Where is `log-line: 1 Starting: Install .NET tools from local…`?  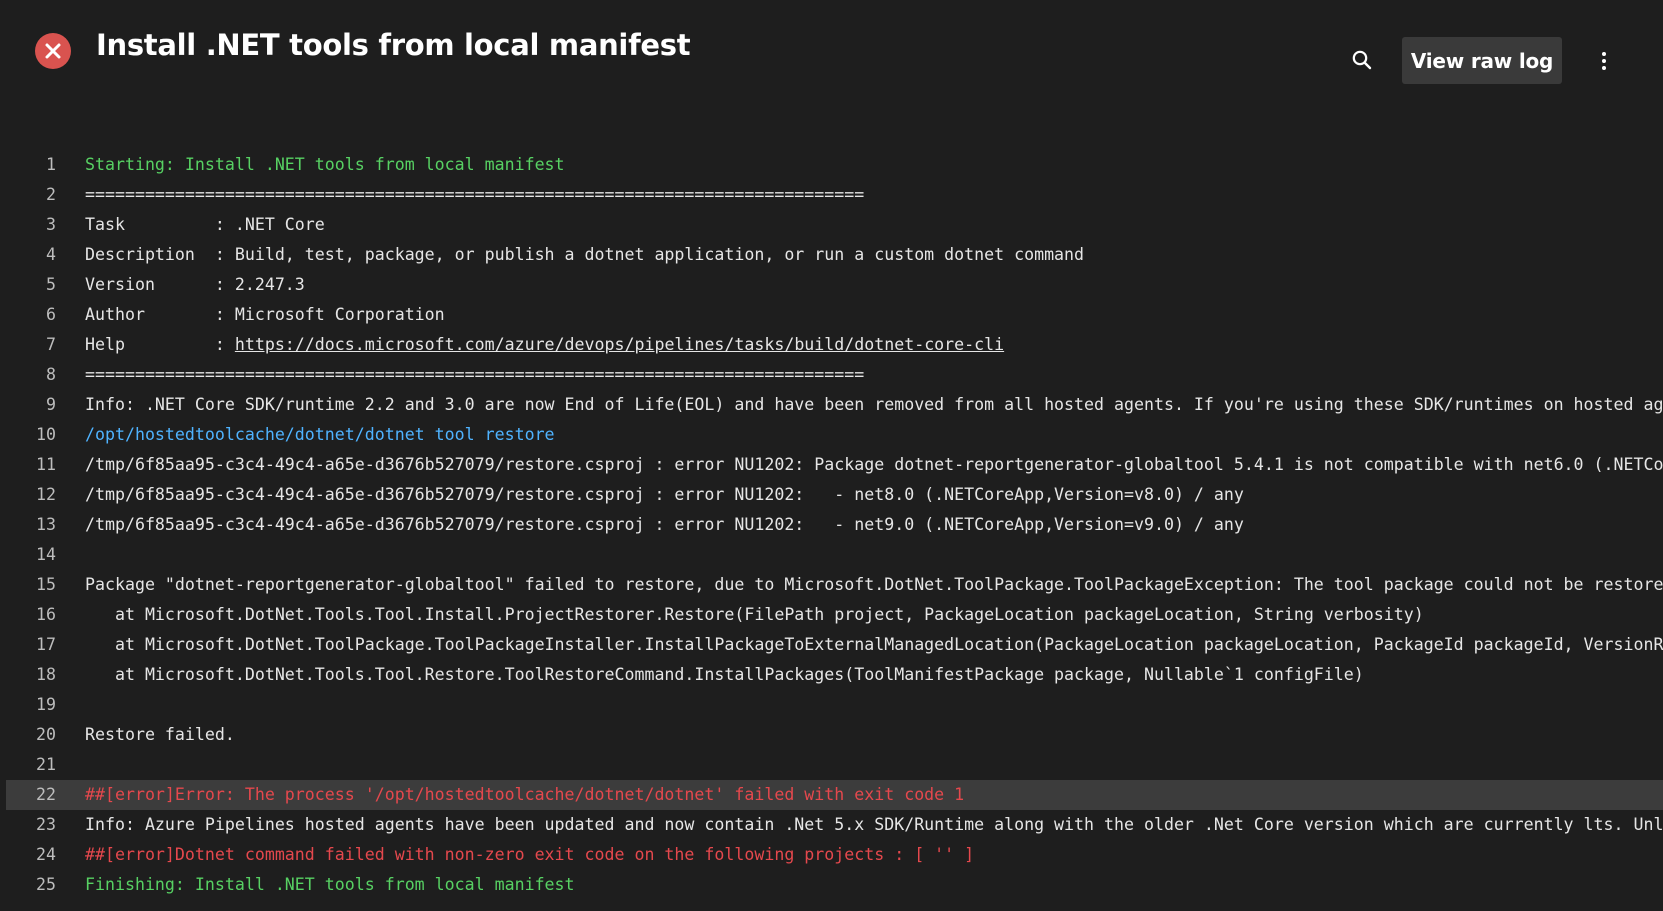 log-line: 1 Starting: Install .NET tools from local… is located at coordinates (831, 165).